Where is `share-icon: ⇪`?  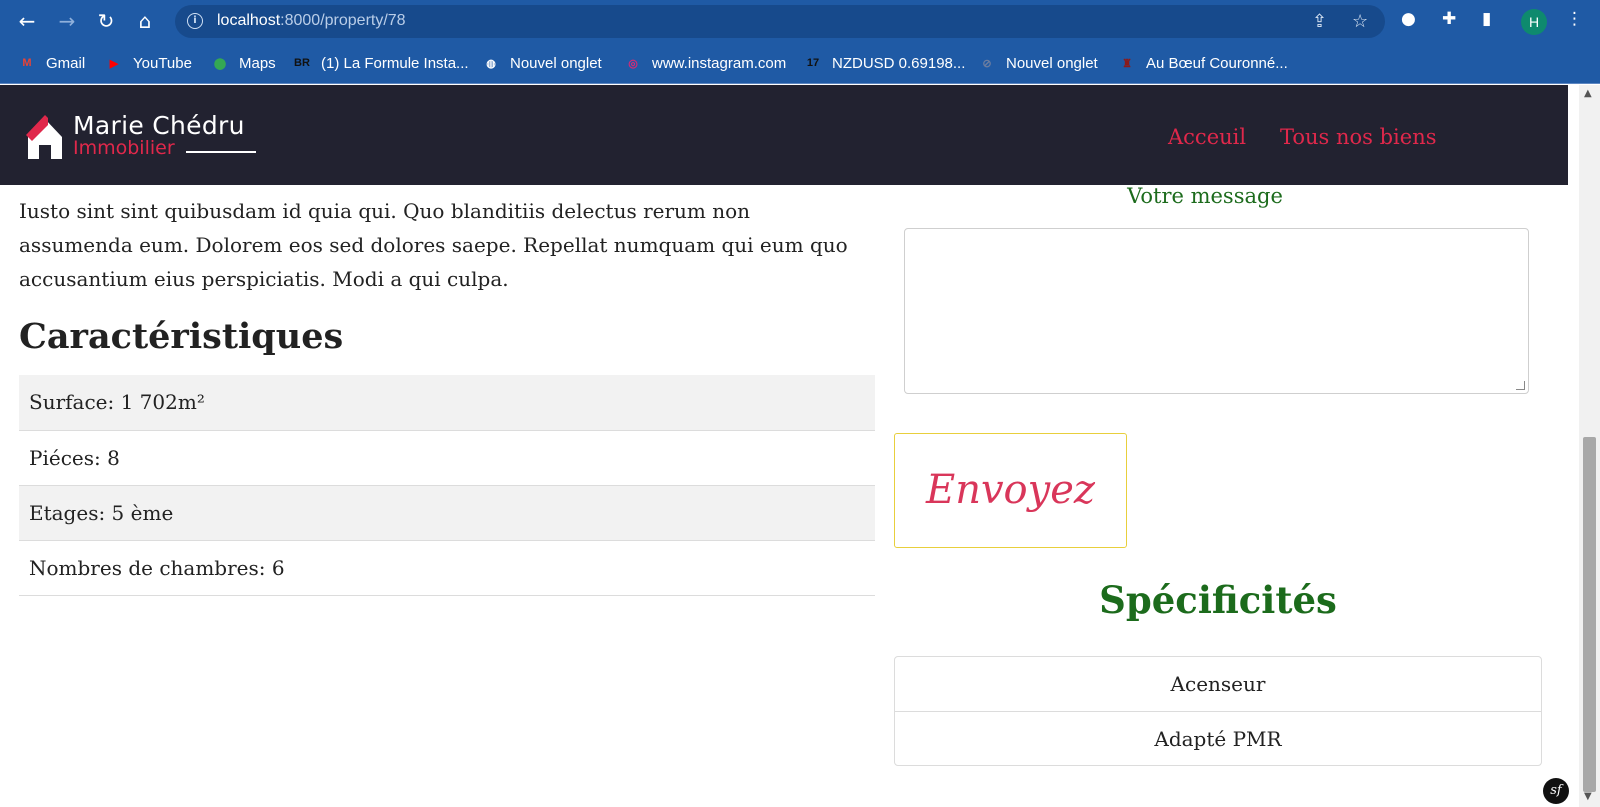 share-icon: ⇪ is located at coordinates (1319, 21).